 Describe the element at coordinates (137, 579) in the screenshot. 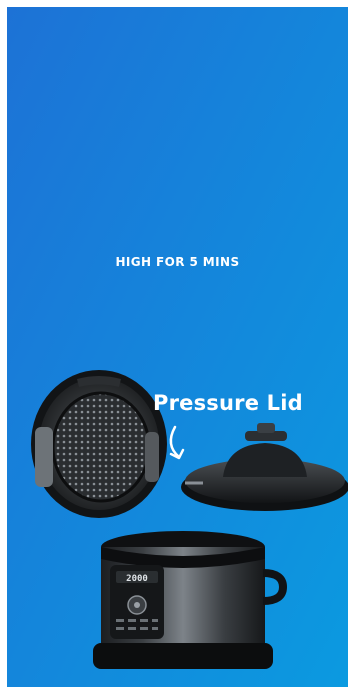

I see `display-readout: 2000` at that location.